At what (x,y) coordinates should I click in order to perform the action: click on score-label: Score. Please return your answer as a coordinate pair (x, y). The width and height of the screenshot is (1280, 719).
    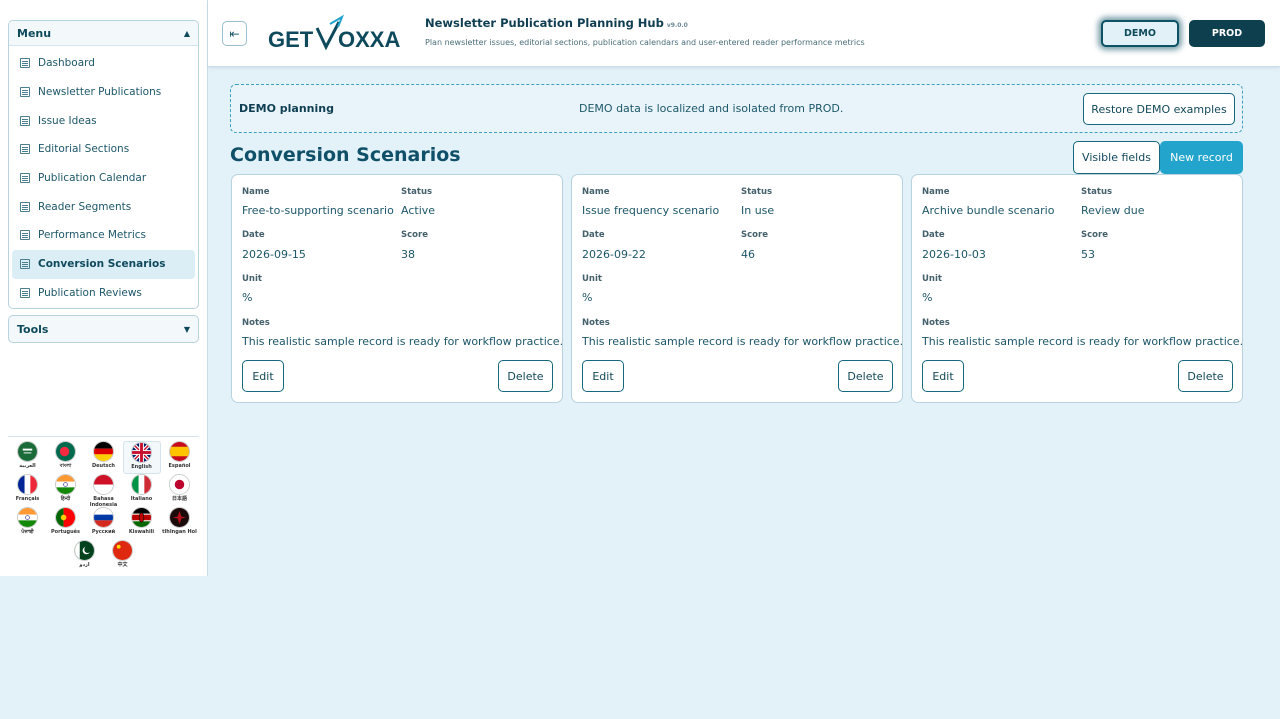
    Looking at the image, I should click on (1094, 235).